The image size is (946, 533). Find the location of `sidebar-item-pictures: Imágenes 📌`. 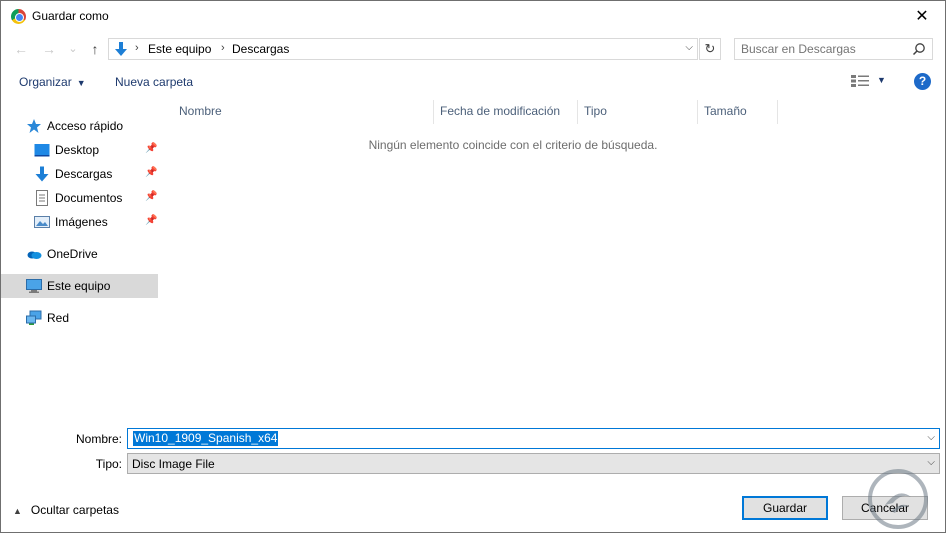

sidebar-item-pictures: Imágenes 📌 is located at coordinates (79, 222).